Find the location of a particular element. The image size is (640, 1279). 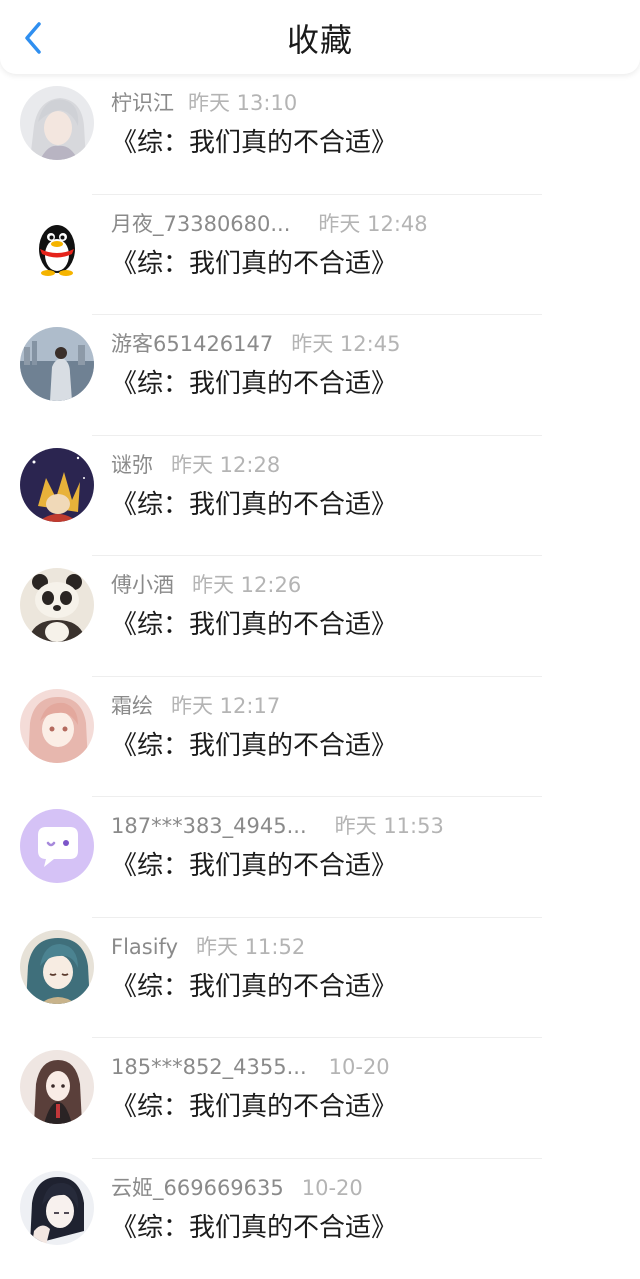

anime-golden-hair-avatar is located at coordinates (57, 485).